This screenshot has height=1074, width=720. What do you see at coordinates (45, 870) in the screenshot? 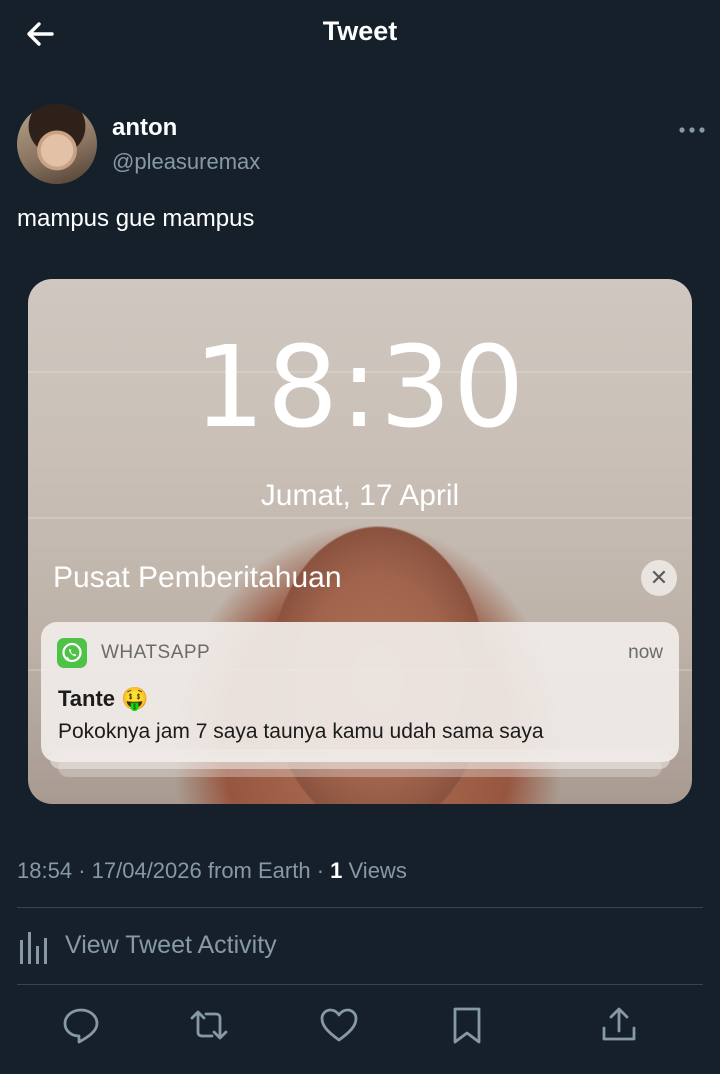
I see `tweet-time: 18:54` at bounding box center [45, 870].